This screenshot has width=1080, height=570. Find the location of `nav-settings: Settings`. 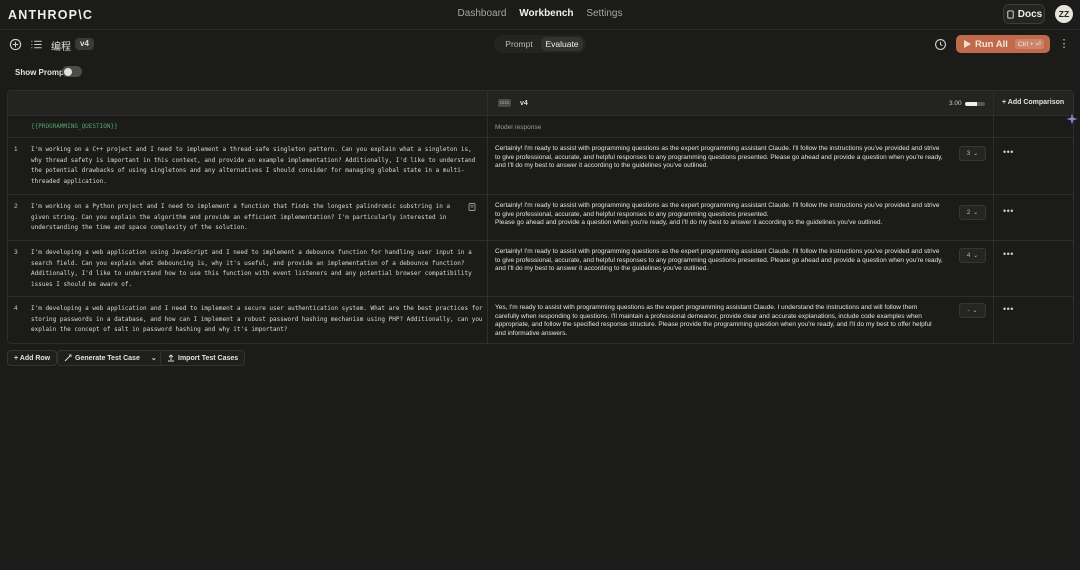

nav-settings: Settings is located at coordinates (604, 13).